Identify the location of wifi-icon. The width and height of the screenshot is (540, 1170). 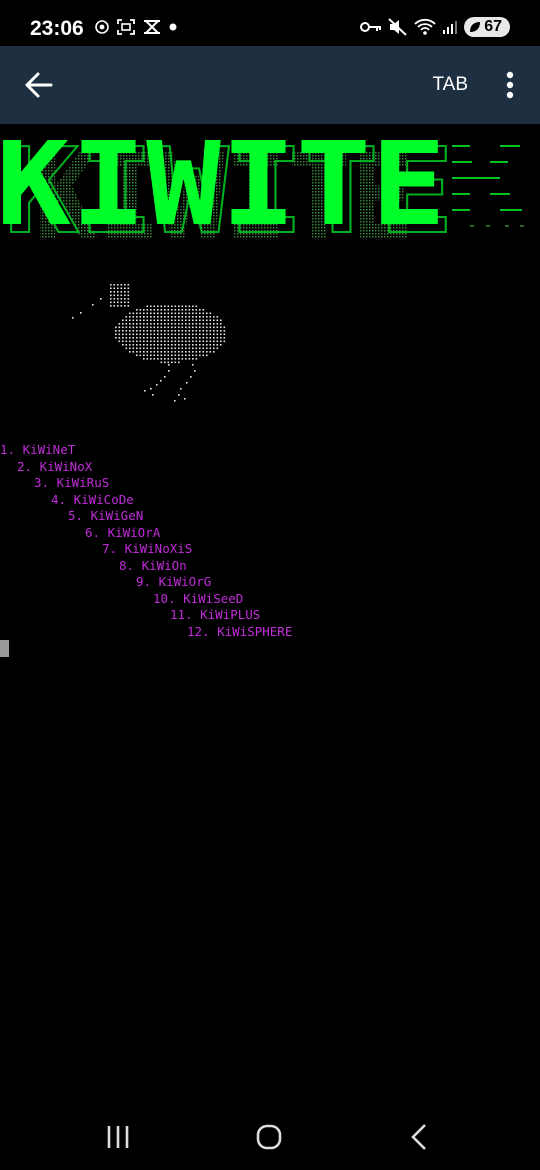
(425, 26).